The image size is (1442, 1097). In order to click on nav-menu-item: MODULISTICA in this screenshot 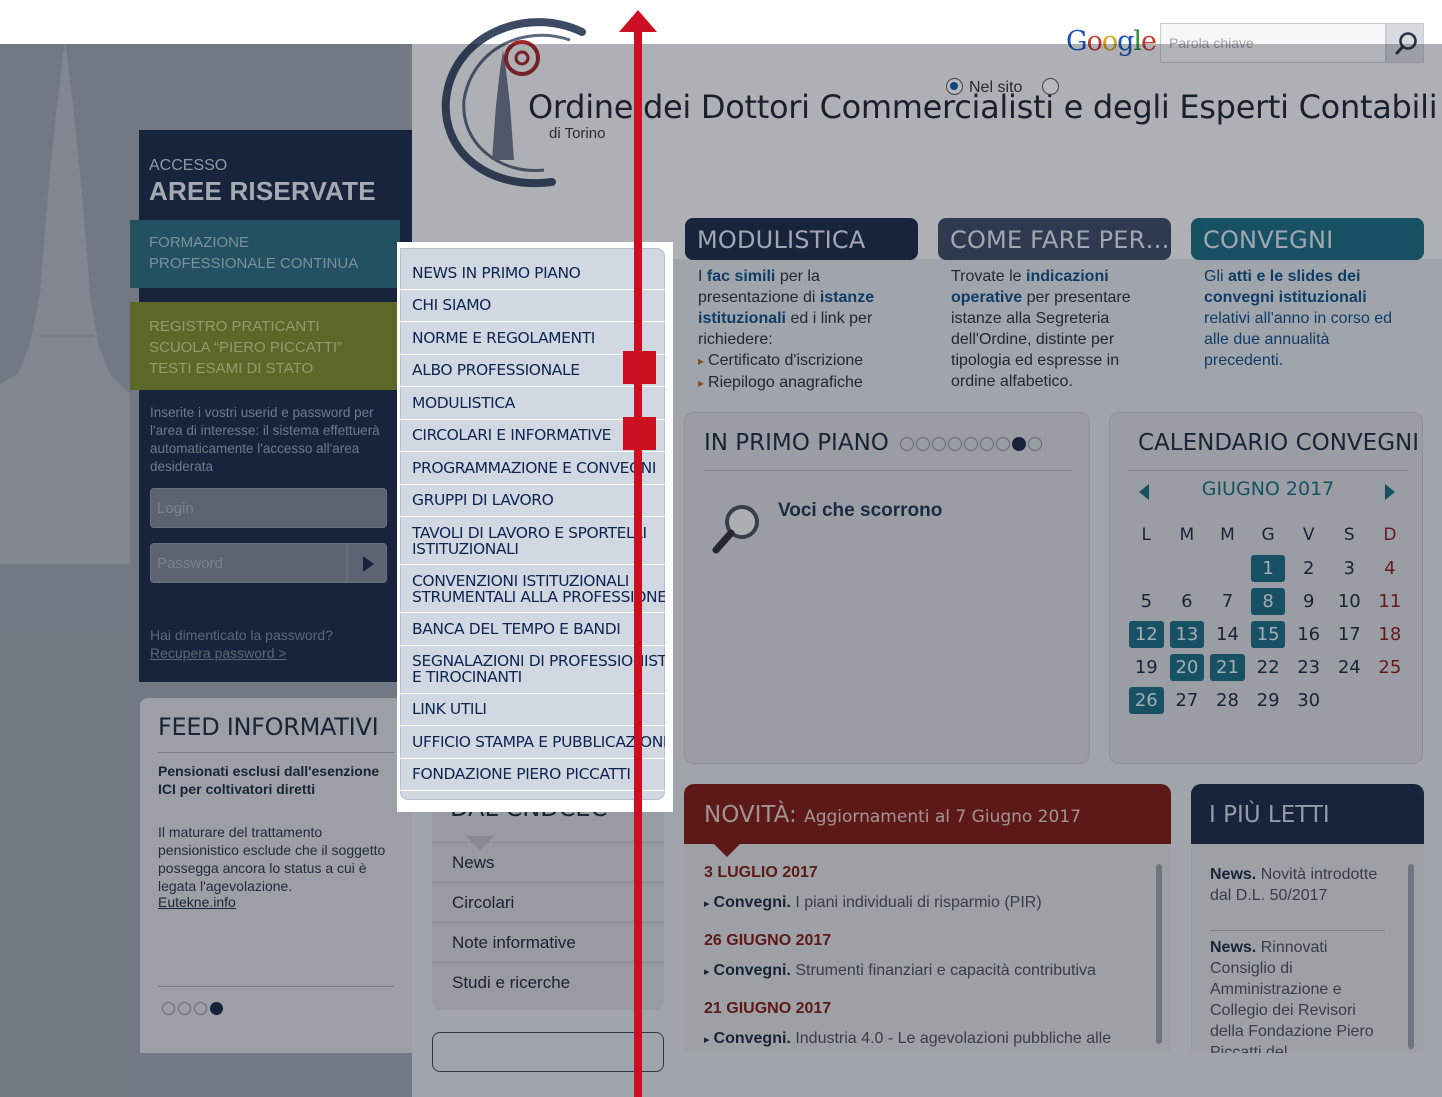, I will do `click(532, 403)`.